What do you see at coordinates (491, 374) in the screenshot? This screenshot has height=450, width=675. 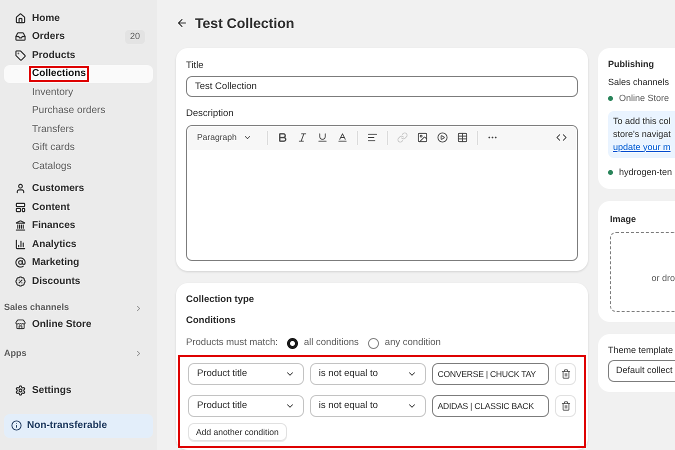 I see `value-field: CONVERSE | CHUCK TAY` at bounding box center [491, 374].